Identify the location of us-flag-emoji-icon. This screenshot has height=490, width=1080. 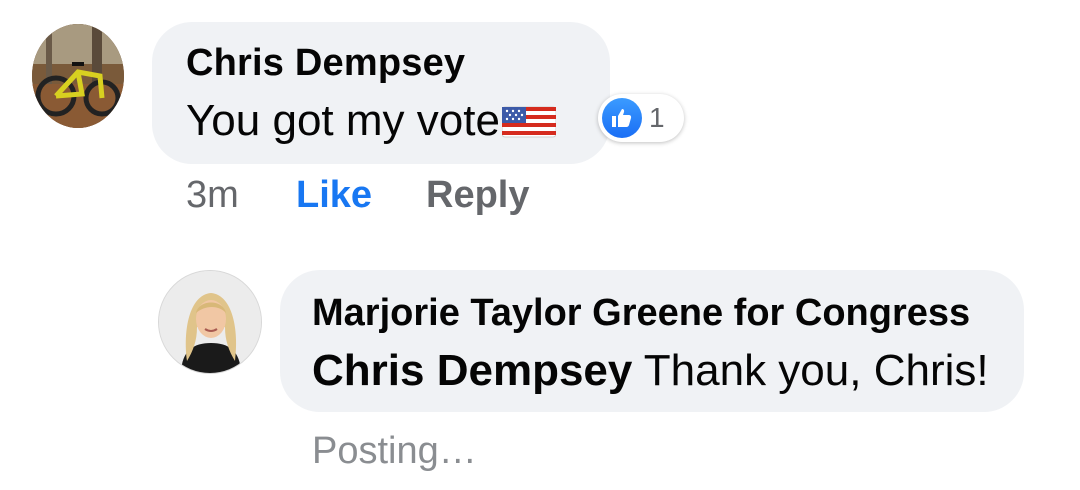
(529, 121).